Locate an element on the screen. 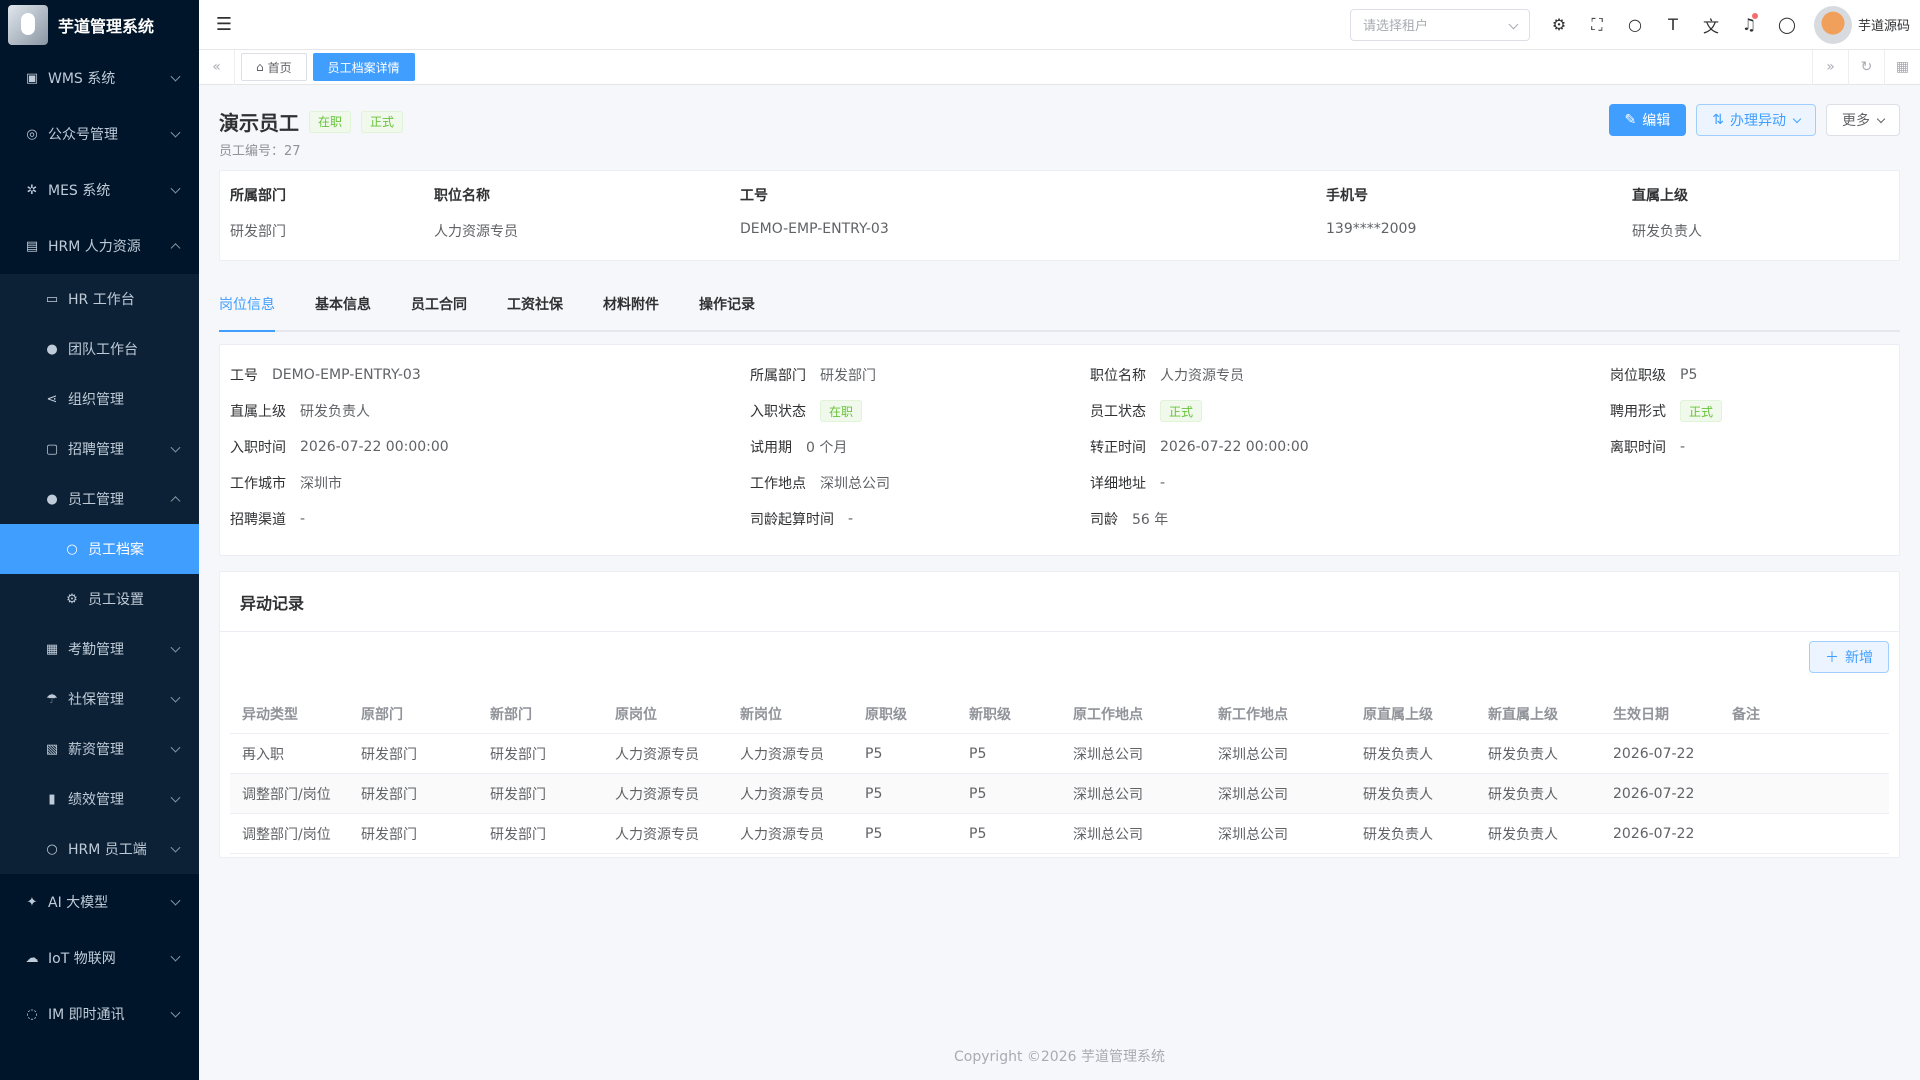 Image resolution: width=1920 pixels, height=1080 pixels. sidebar-item-hr-workbench: ▭ HR 工作台 is located at coordinates (99, 299).